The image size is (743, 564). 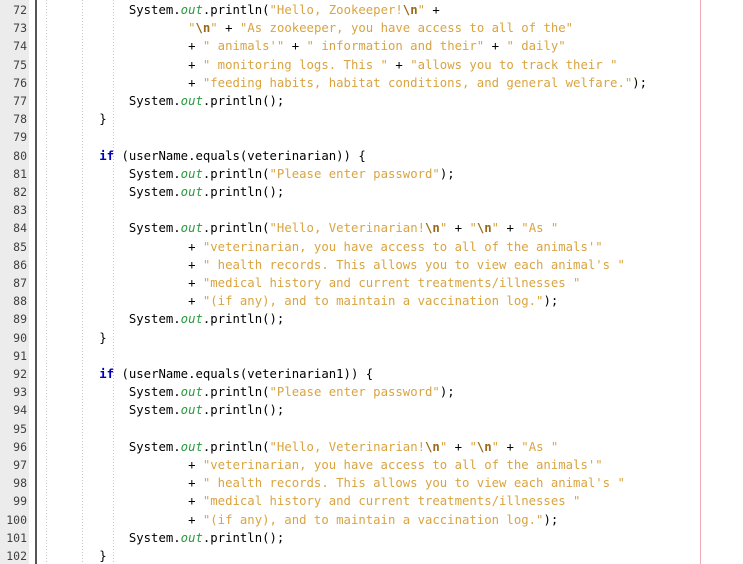 I want to click on token-string: " daily", so click(x=536, y=46).